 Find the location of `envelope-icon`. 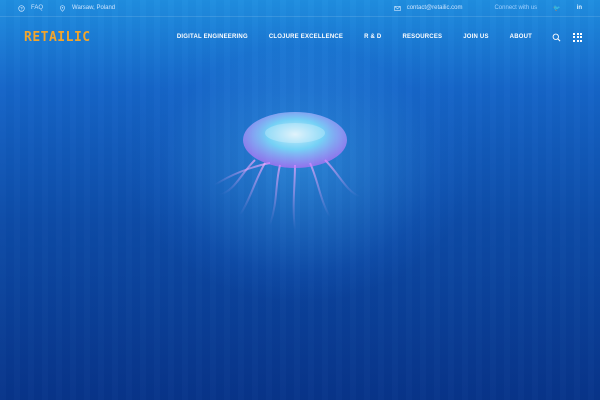

envelope-icon is located at coordinates (397, 8).